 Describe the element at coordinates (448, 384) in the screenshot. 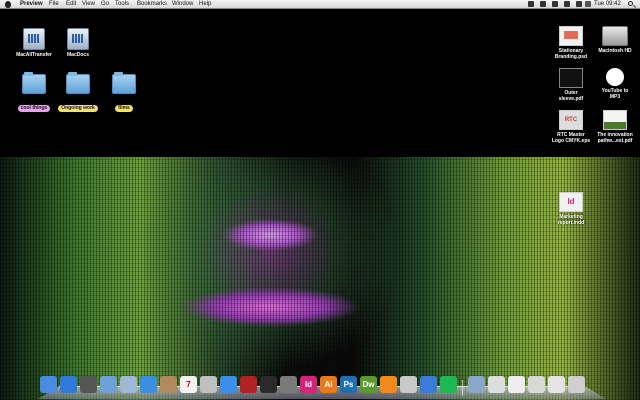

I see `spotify-icon` at that location.